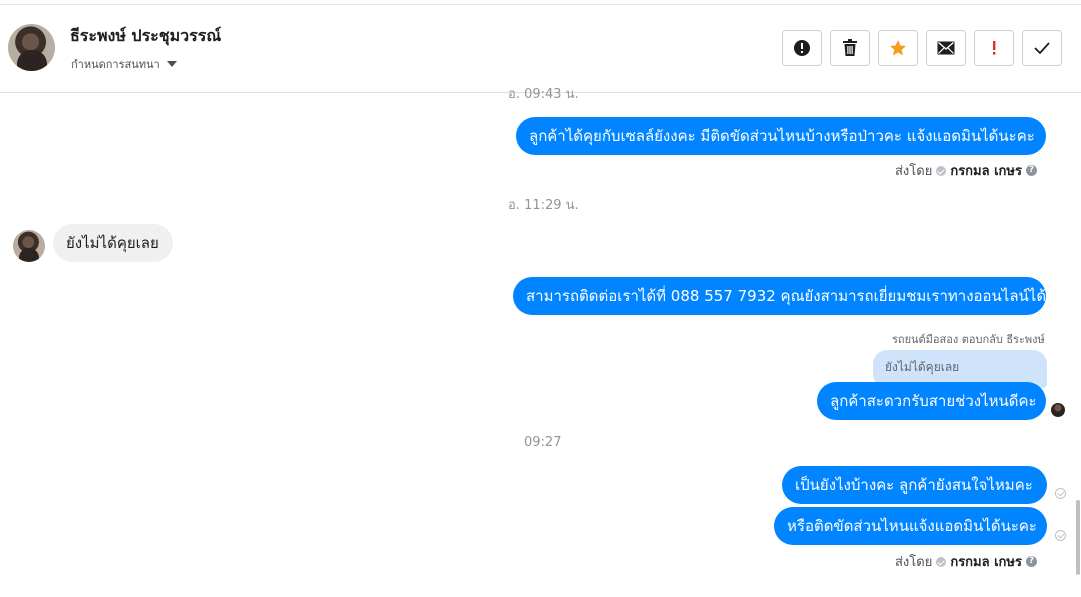 The image size is (1081, 597). I want to click on star-icon, so click(898, 48).